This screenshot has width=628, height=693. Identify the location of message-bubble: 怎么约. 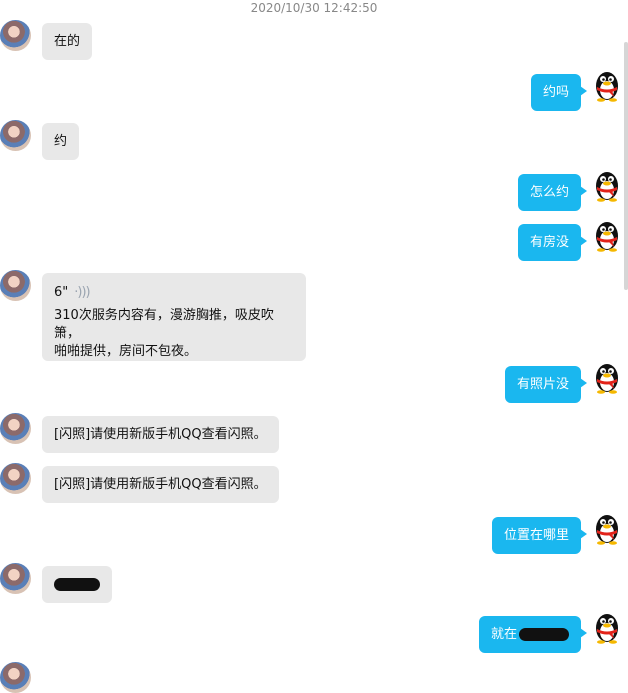
(552, 192).